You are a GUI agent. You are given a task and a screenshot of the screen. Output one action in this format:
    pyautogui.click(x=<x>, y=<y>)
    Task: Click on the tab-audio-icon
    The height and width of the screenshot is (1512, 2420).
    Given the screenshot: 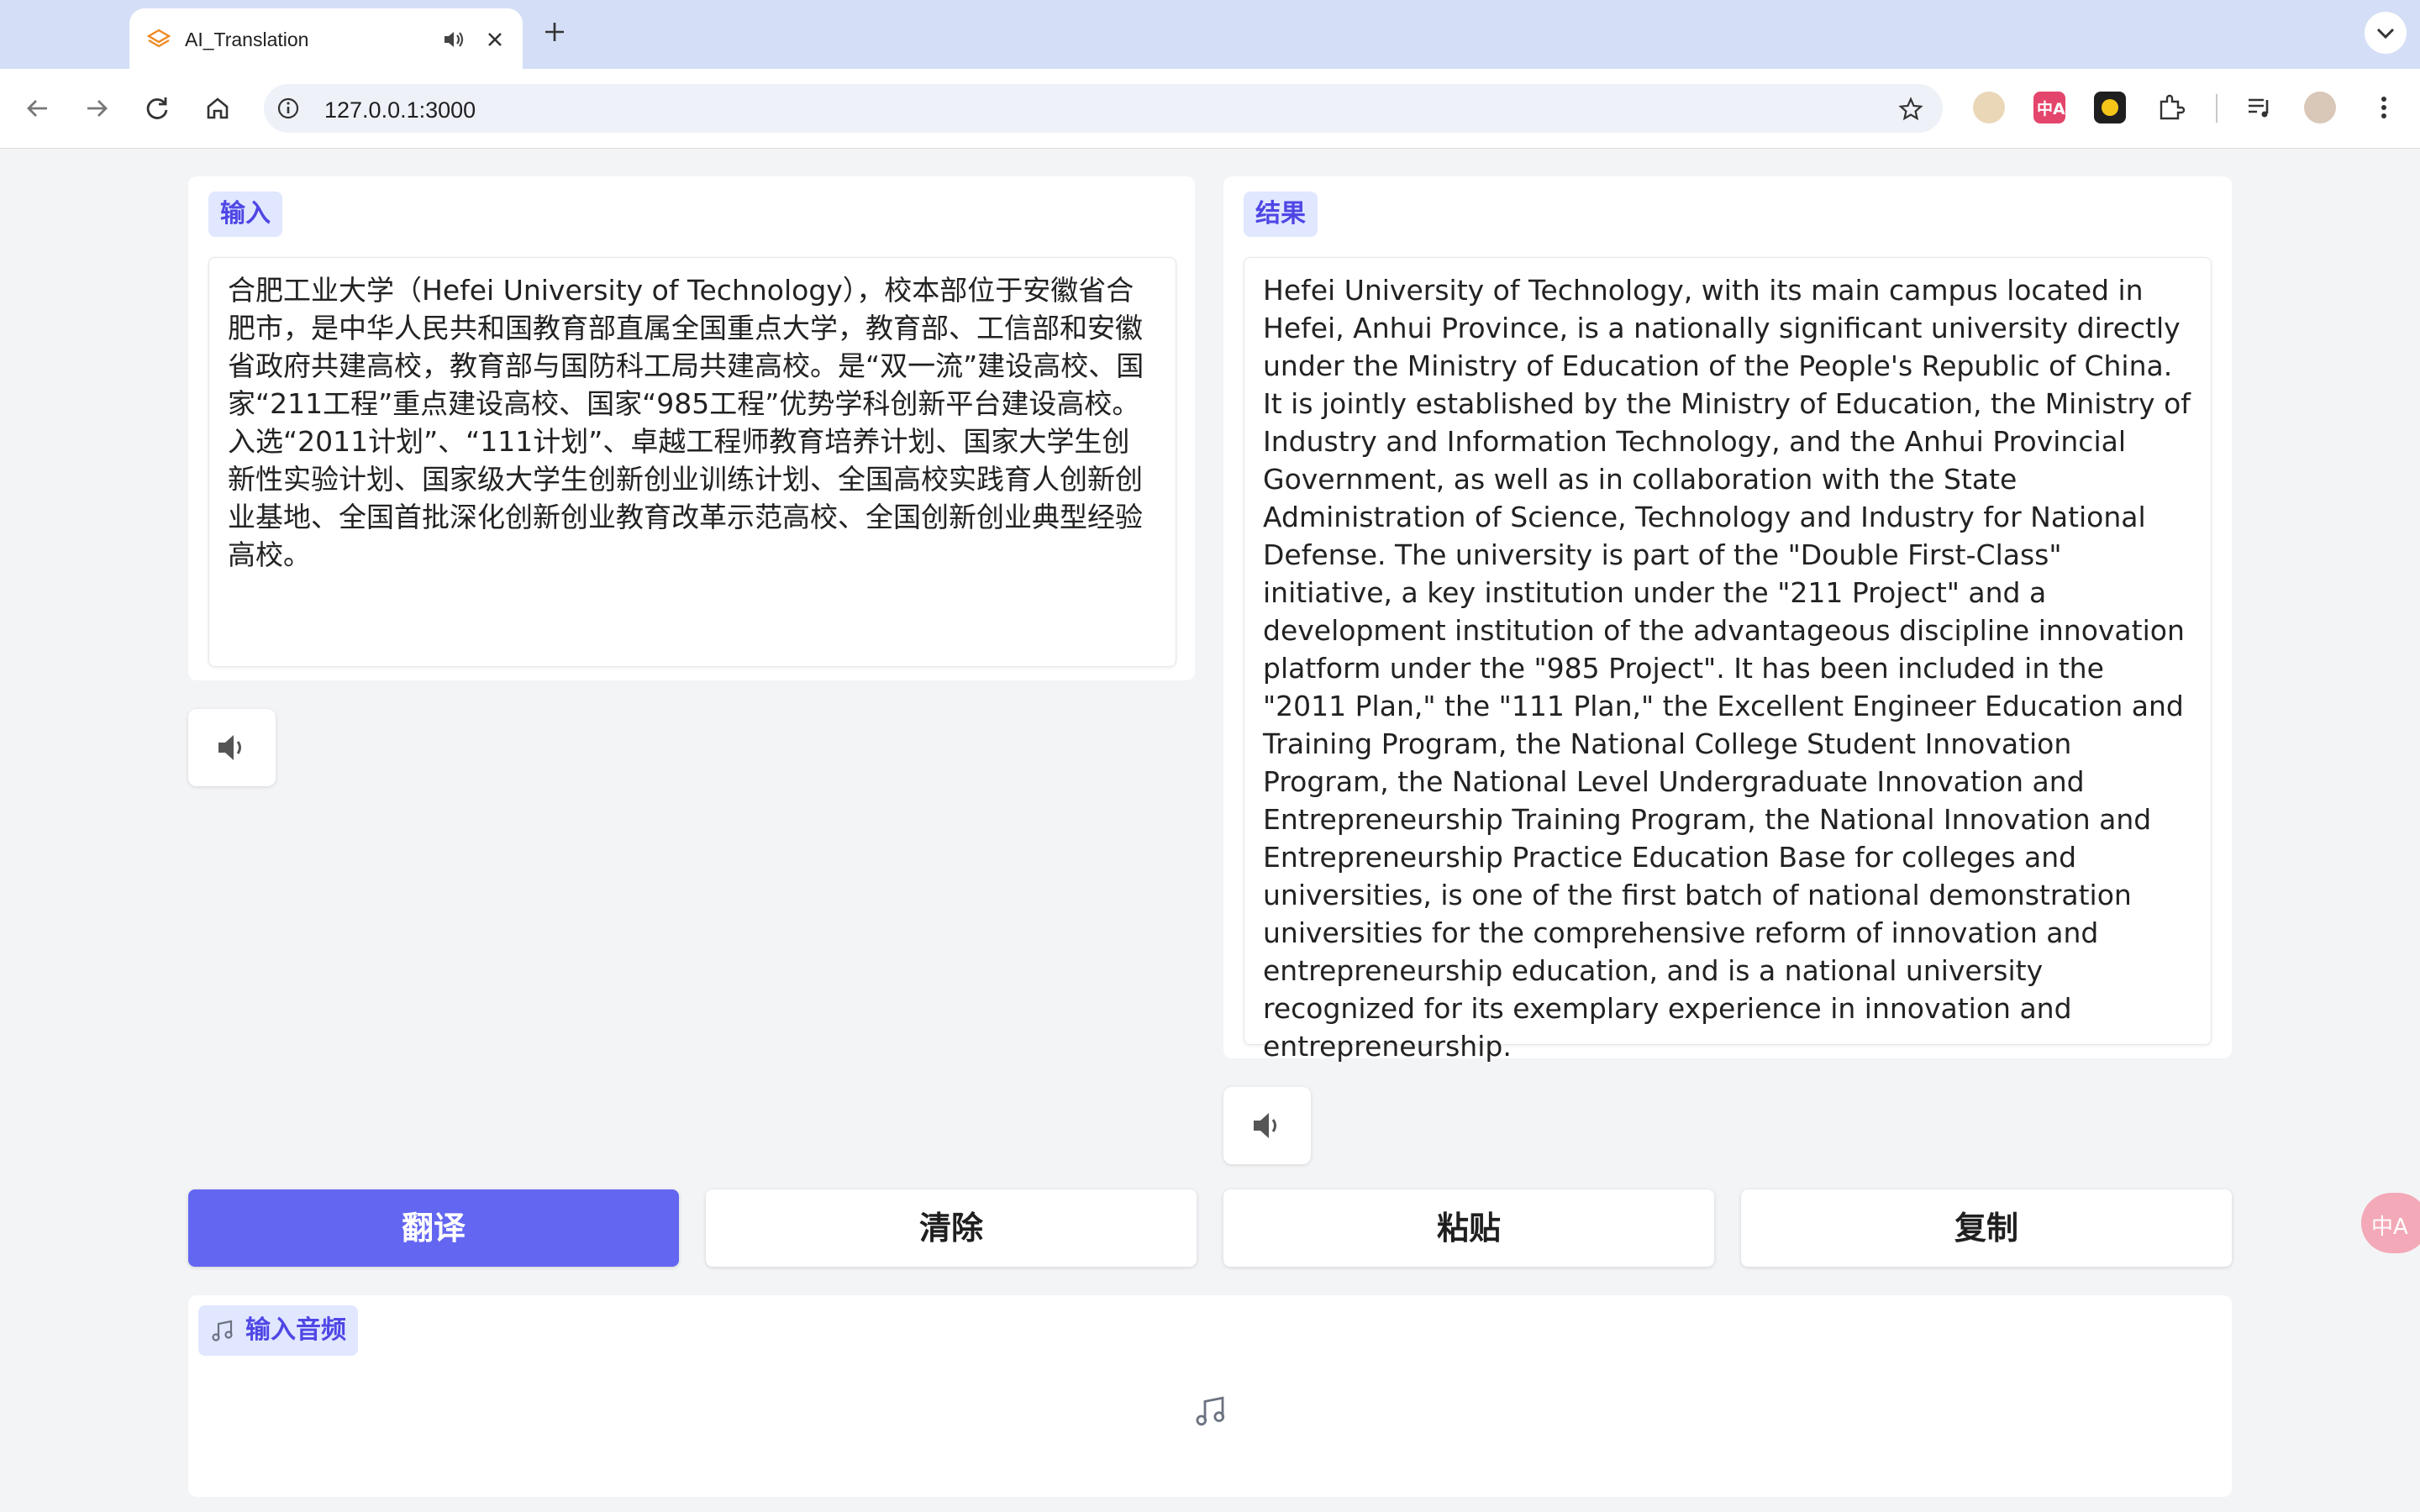 What is the action you would take?
    pyautogui.click(x=453, y=39)
    